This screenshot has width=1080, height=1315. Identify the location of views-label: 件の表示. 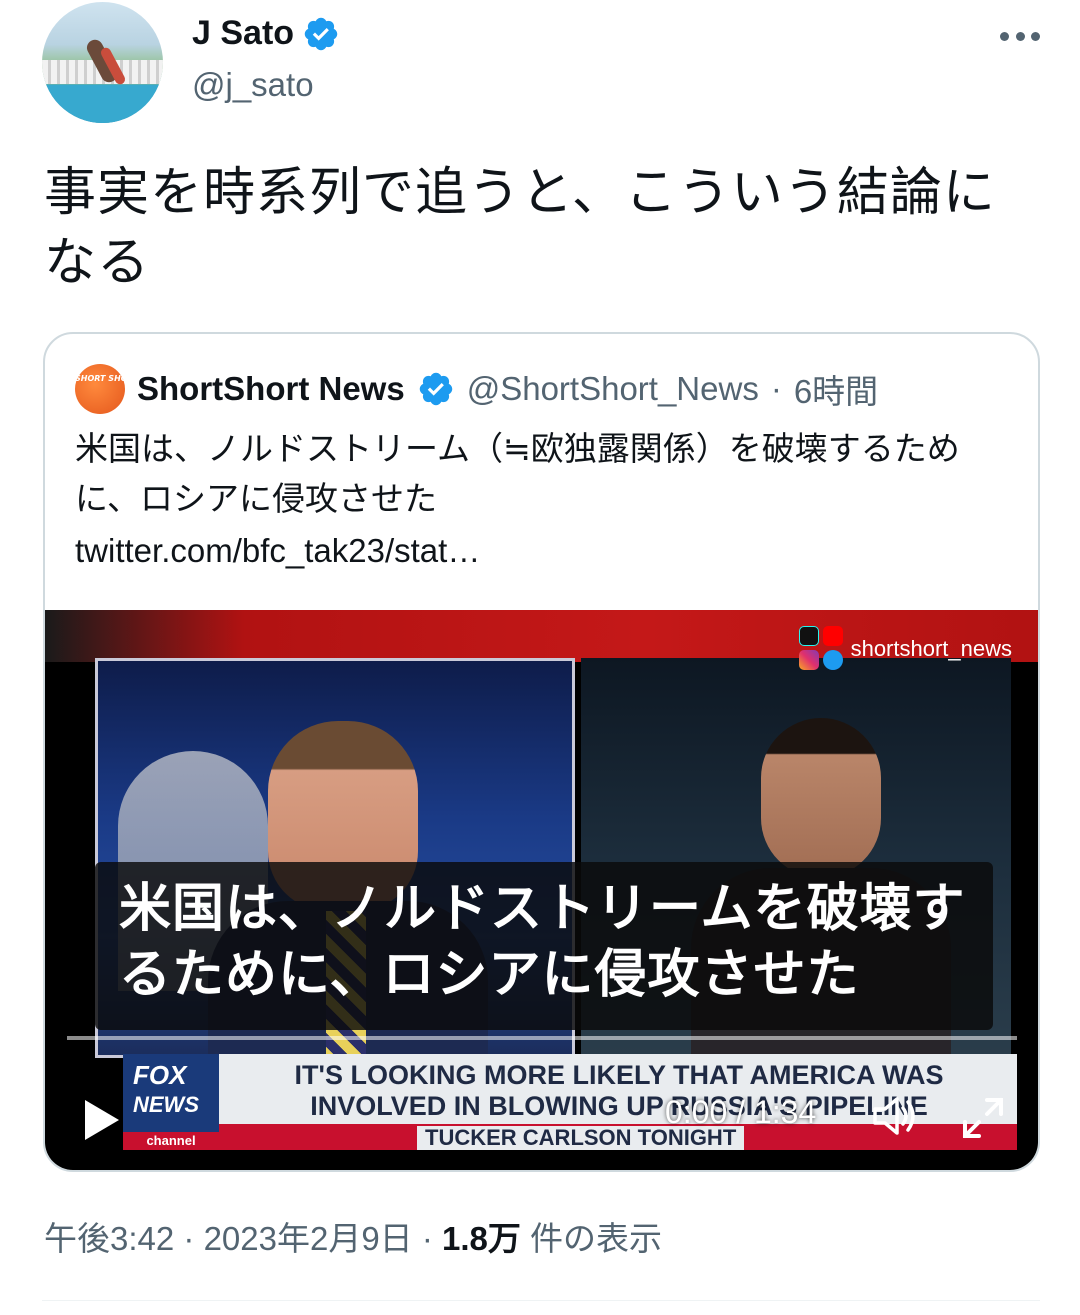
(591, 1238).